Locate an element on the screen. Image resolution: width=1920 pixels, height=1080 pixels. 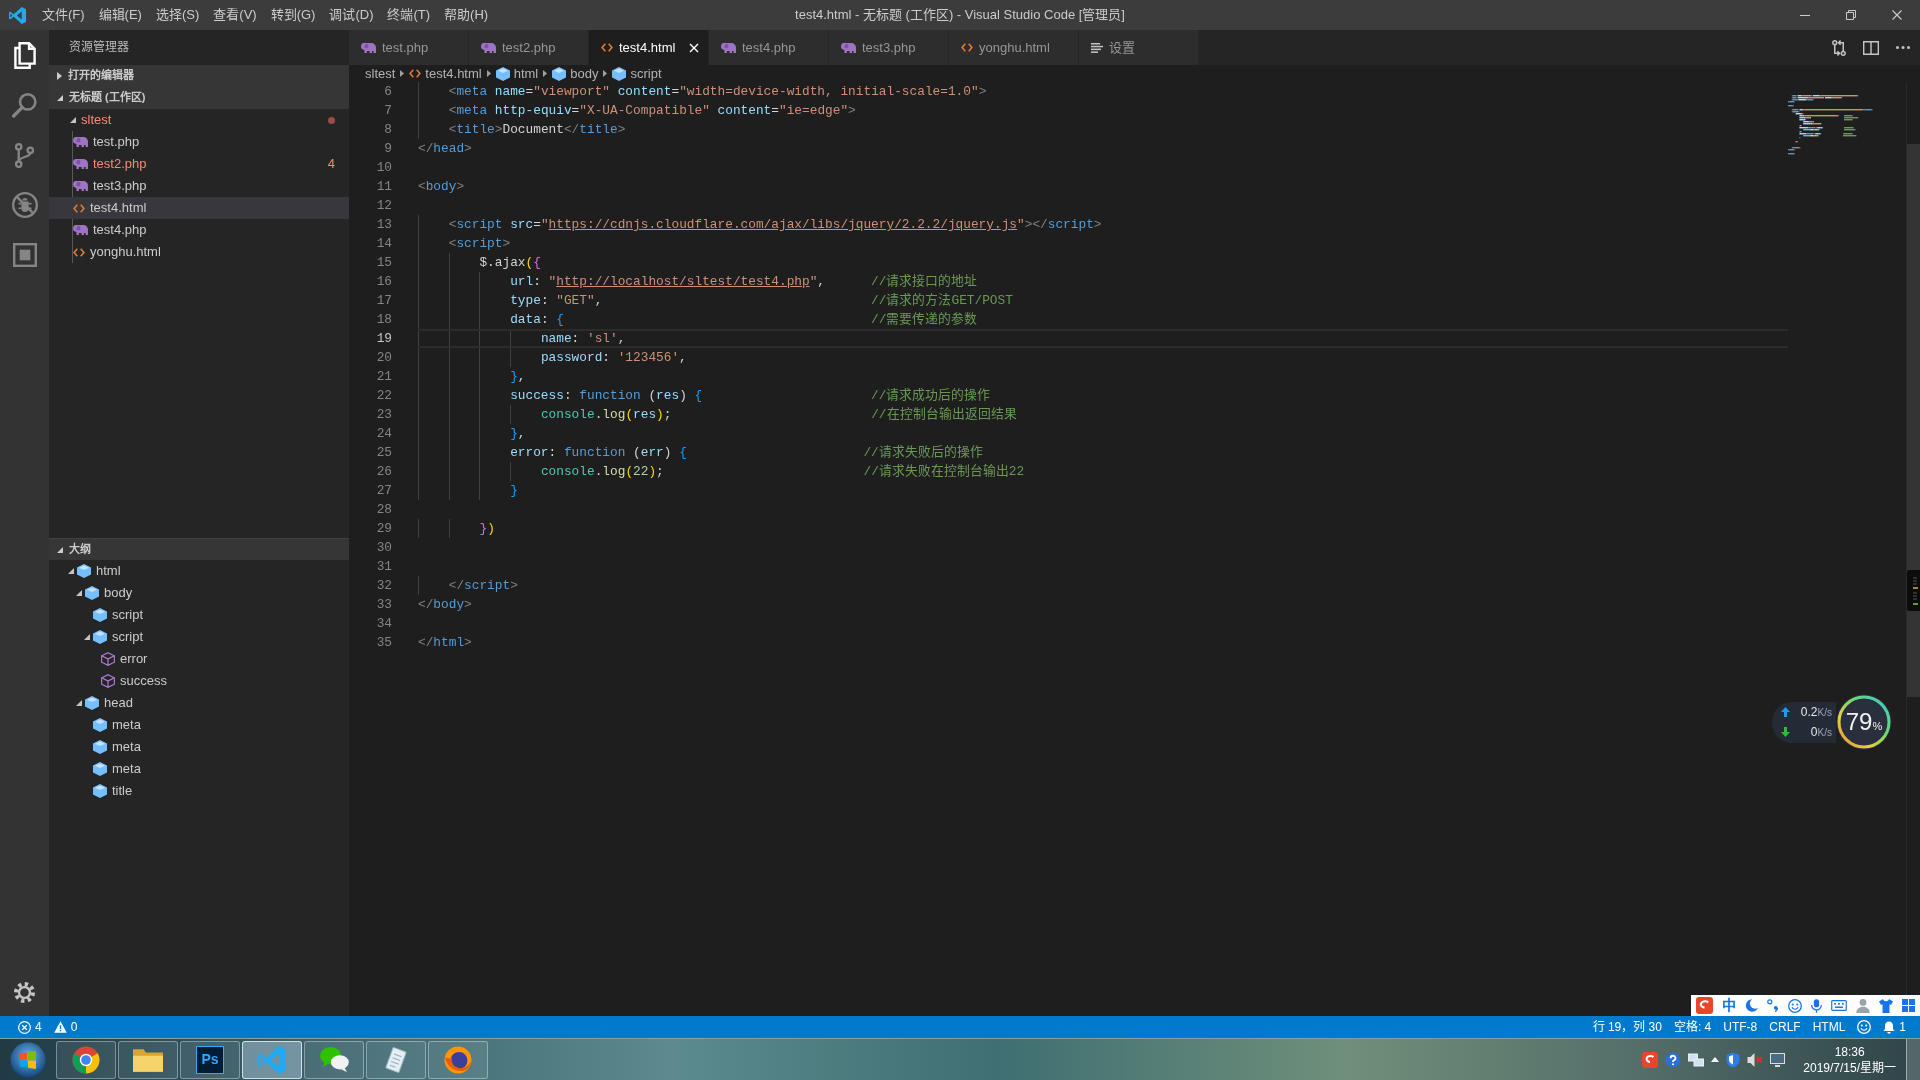
breadcrumb-item: body is located at coordinates (575, 73).